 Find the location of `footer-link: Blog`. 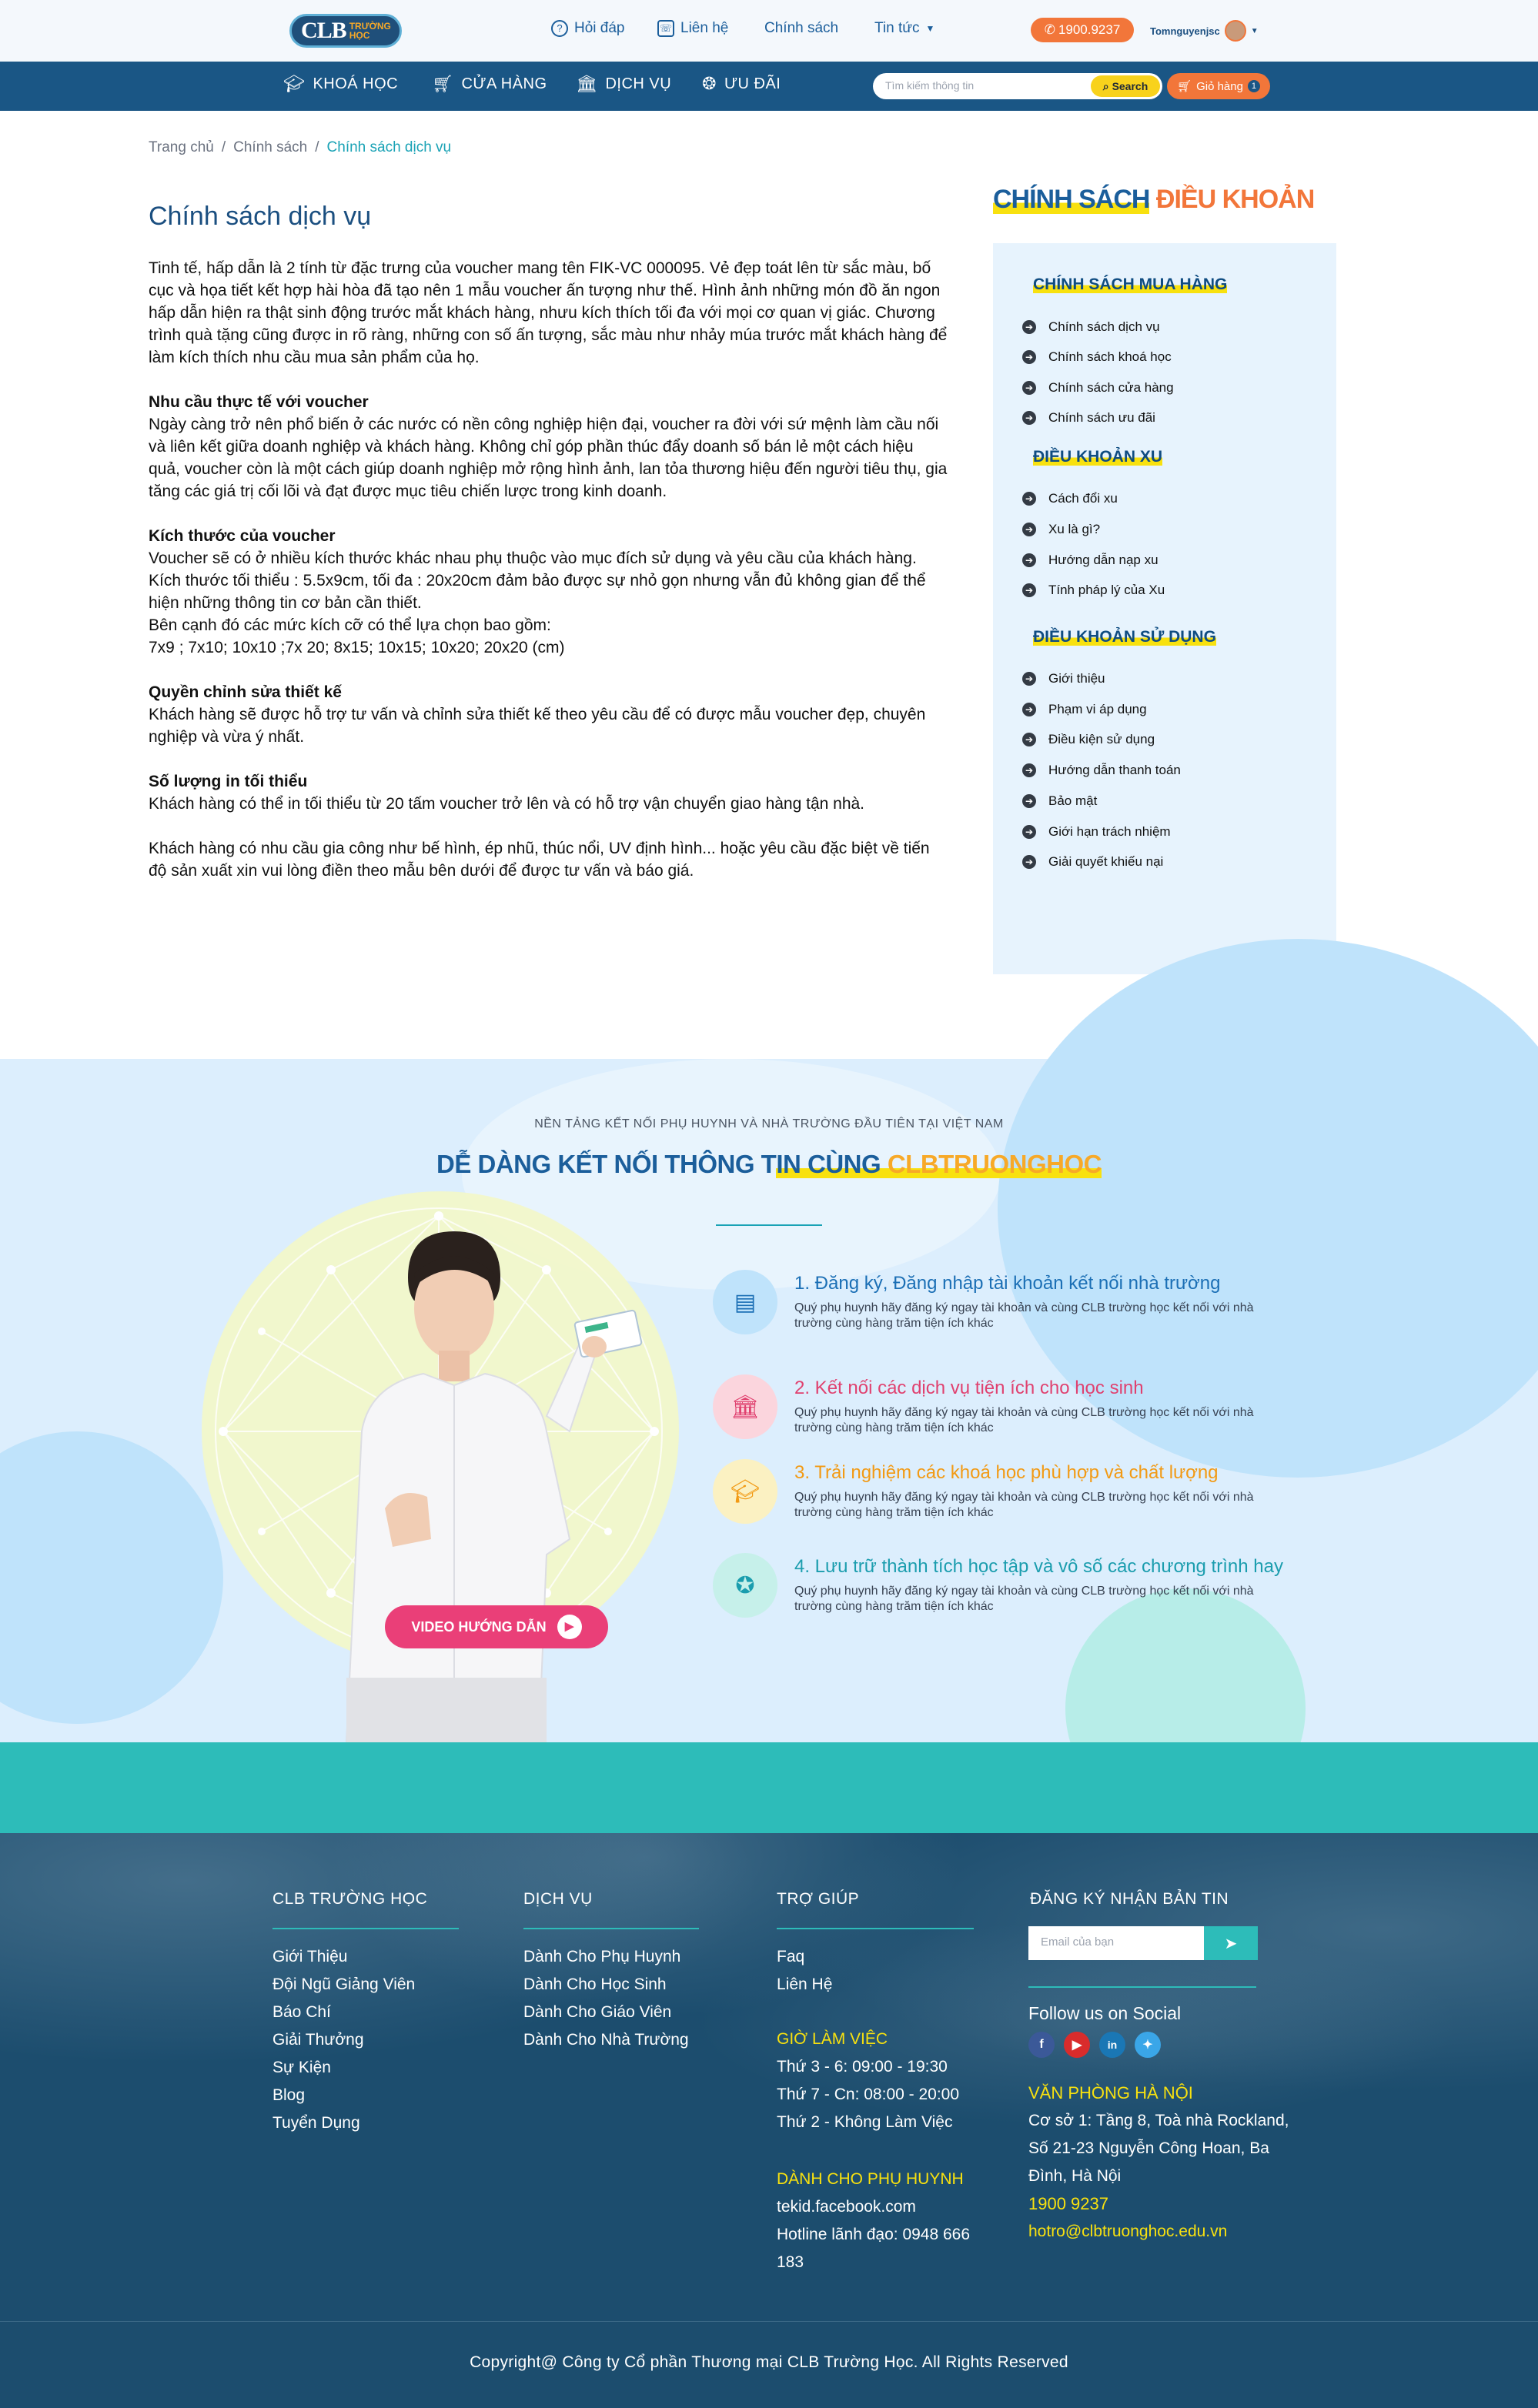

footer-link: Blog is located at coordinates (343, 2095).